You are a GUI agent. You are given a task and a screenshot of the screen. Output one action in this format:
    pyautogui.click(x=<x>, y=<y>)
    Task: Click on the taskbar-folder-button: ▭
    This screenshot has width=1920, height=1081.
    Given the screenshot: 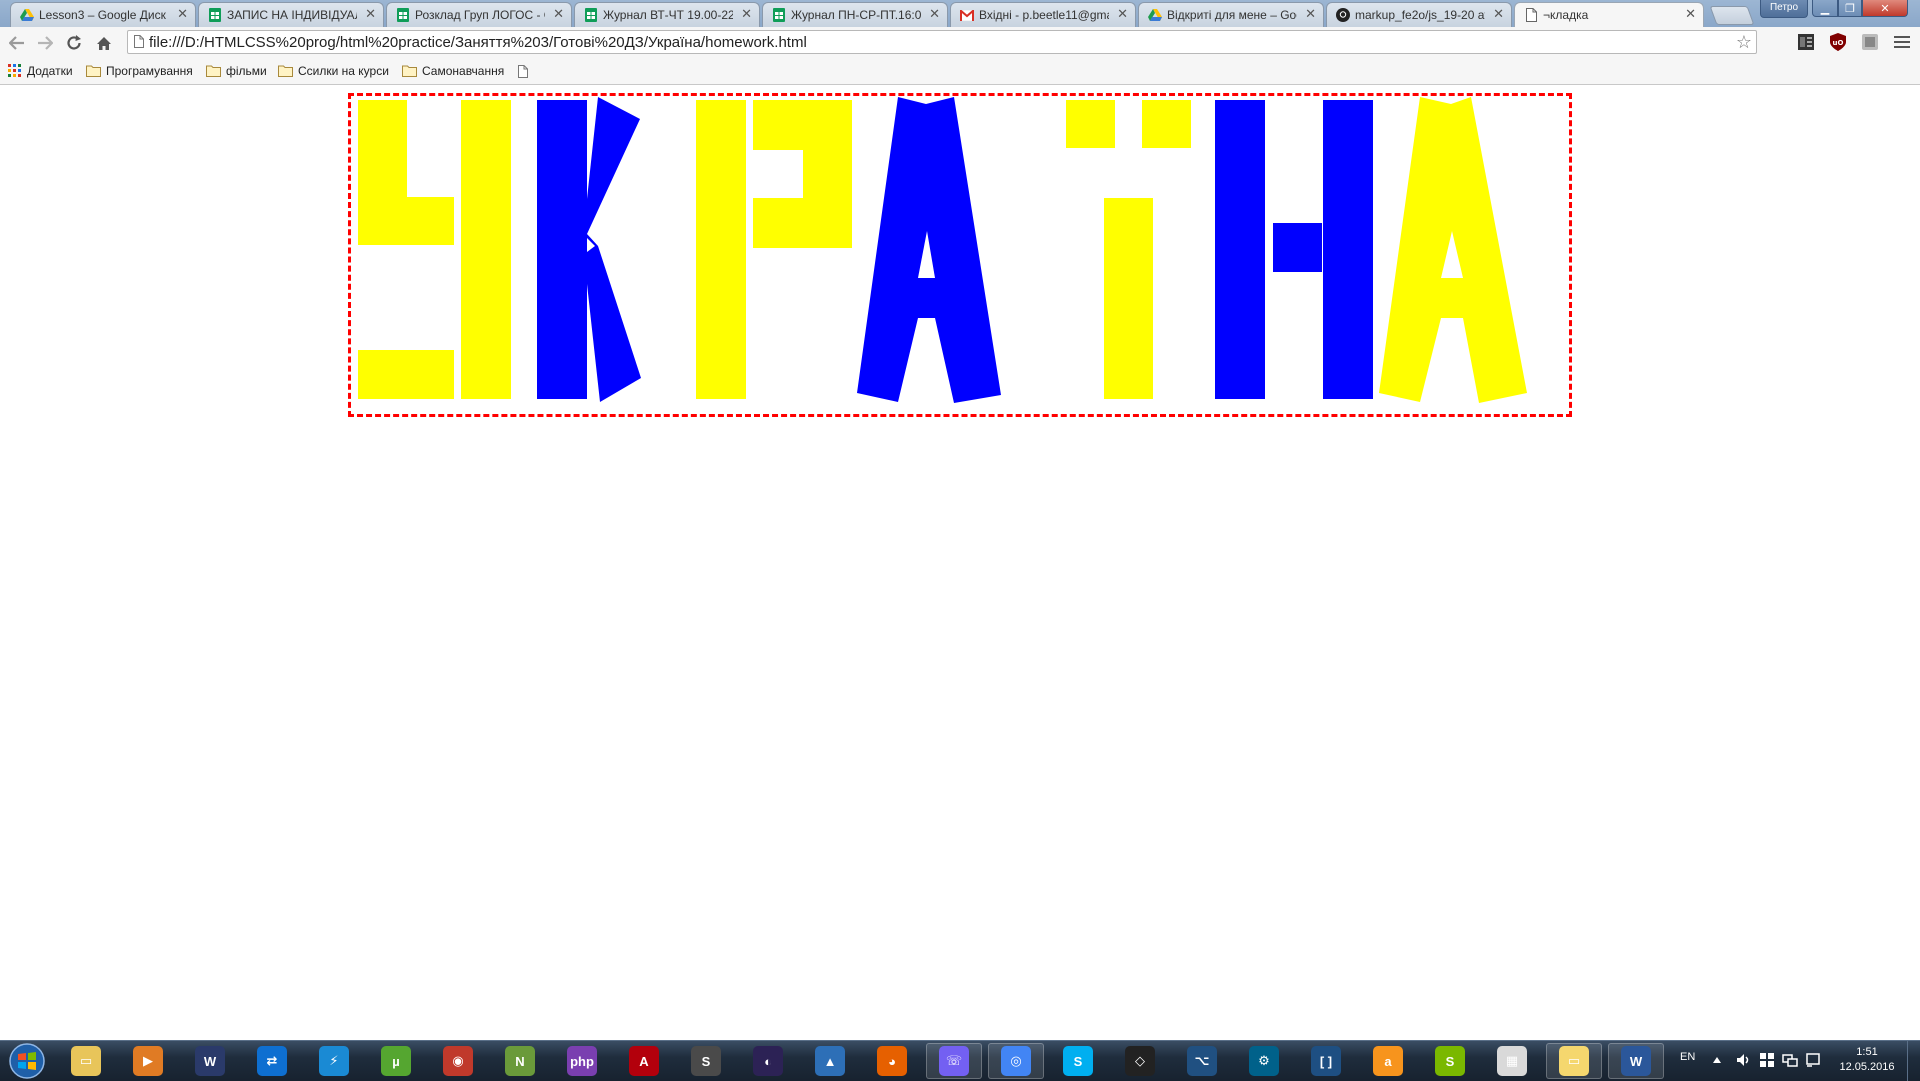 What is the action you would take?
    pyautogui.click(x=1574, y=1061)
    